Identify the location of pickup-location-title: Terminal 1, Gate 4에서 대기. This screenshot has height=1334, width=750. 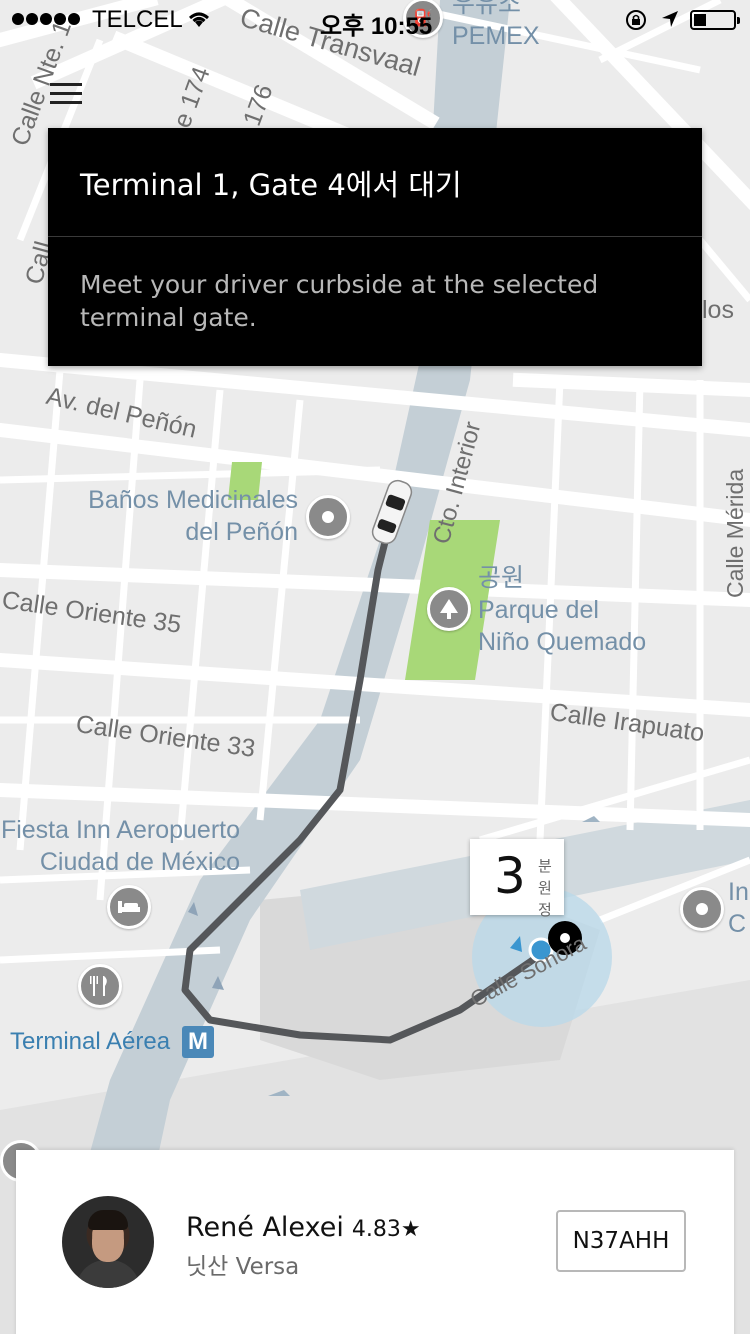
(271, 185).